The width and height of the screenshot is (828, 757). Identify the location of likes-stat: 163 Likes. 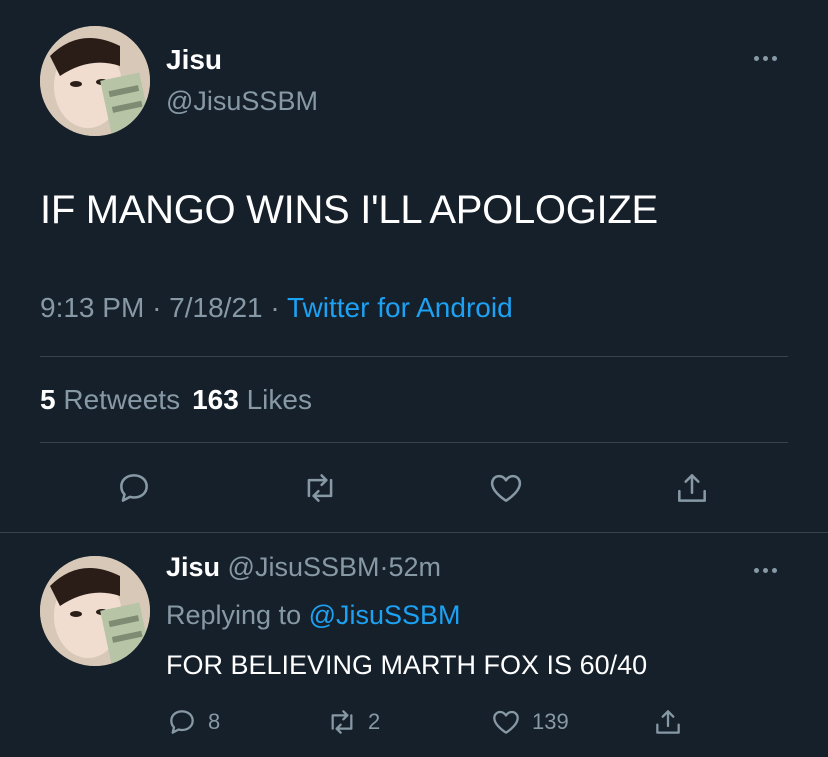
(252, 399).